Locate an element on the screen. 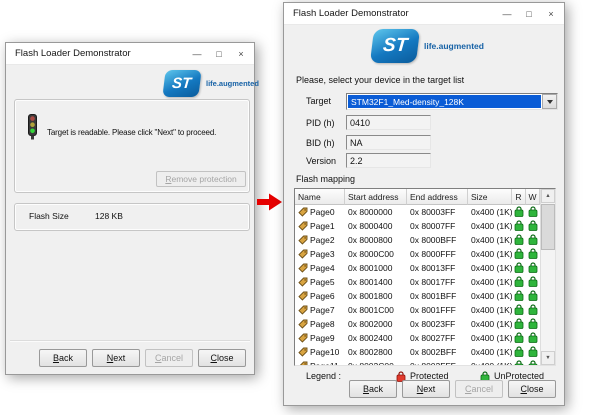 This screenshot has height=415, width=600. flash-table-row: Page10 0x 8002800 0x 8002BFF 0x400 (1K) is located at coordinates (417, 352).